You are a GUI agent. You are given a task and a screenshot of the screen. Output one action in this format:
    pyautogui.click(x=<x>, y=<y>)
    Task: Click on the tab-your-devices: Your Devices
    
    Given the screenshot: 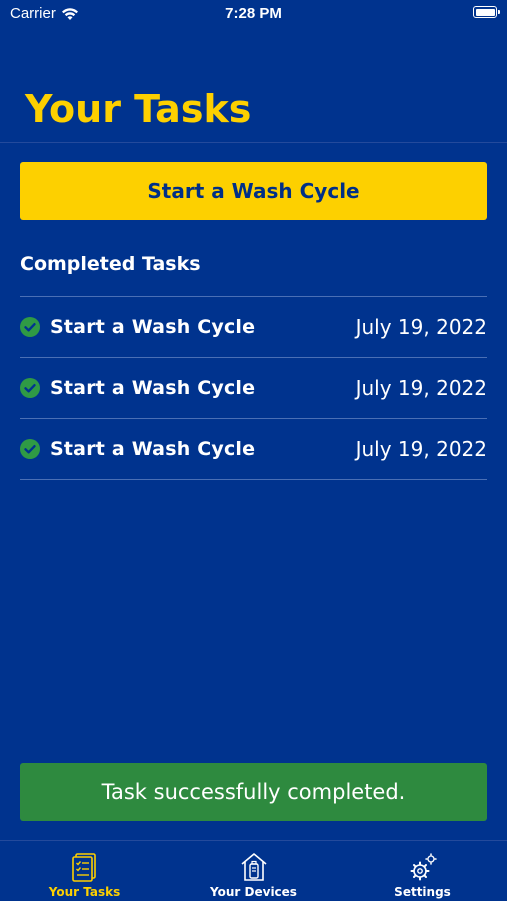 What is the action you would take?
    pyautogui.click(x=253, y=871)
    